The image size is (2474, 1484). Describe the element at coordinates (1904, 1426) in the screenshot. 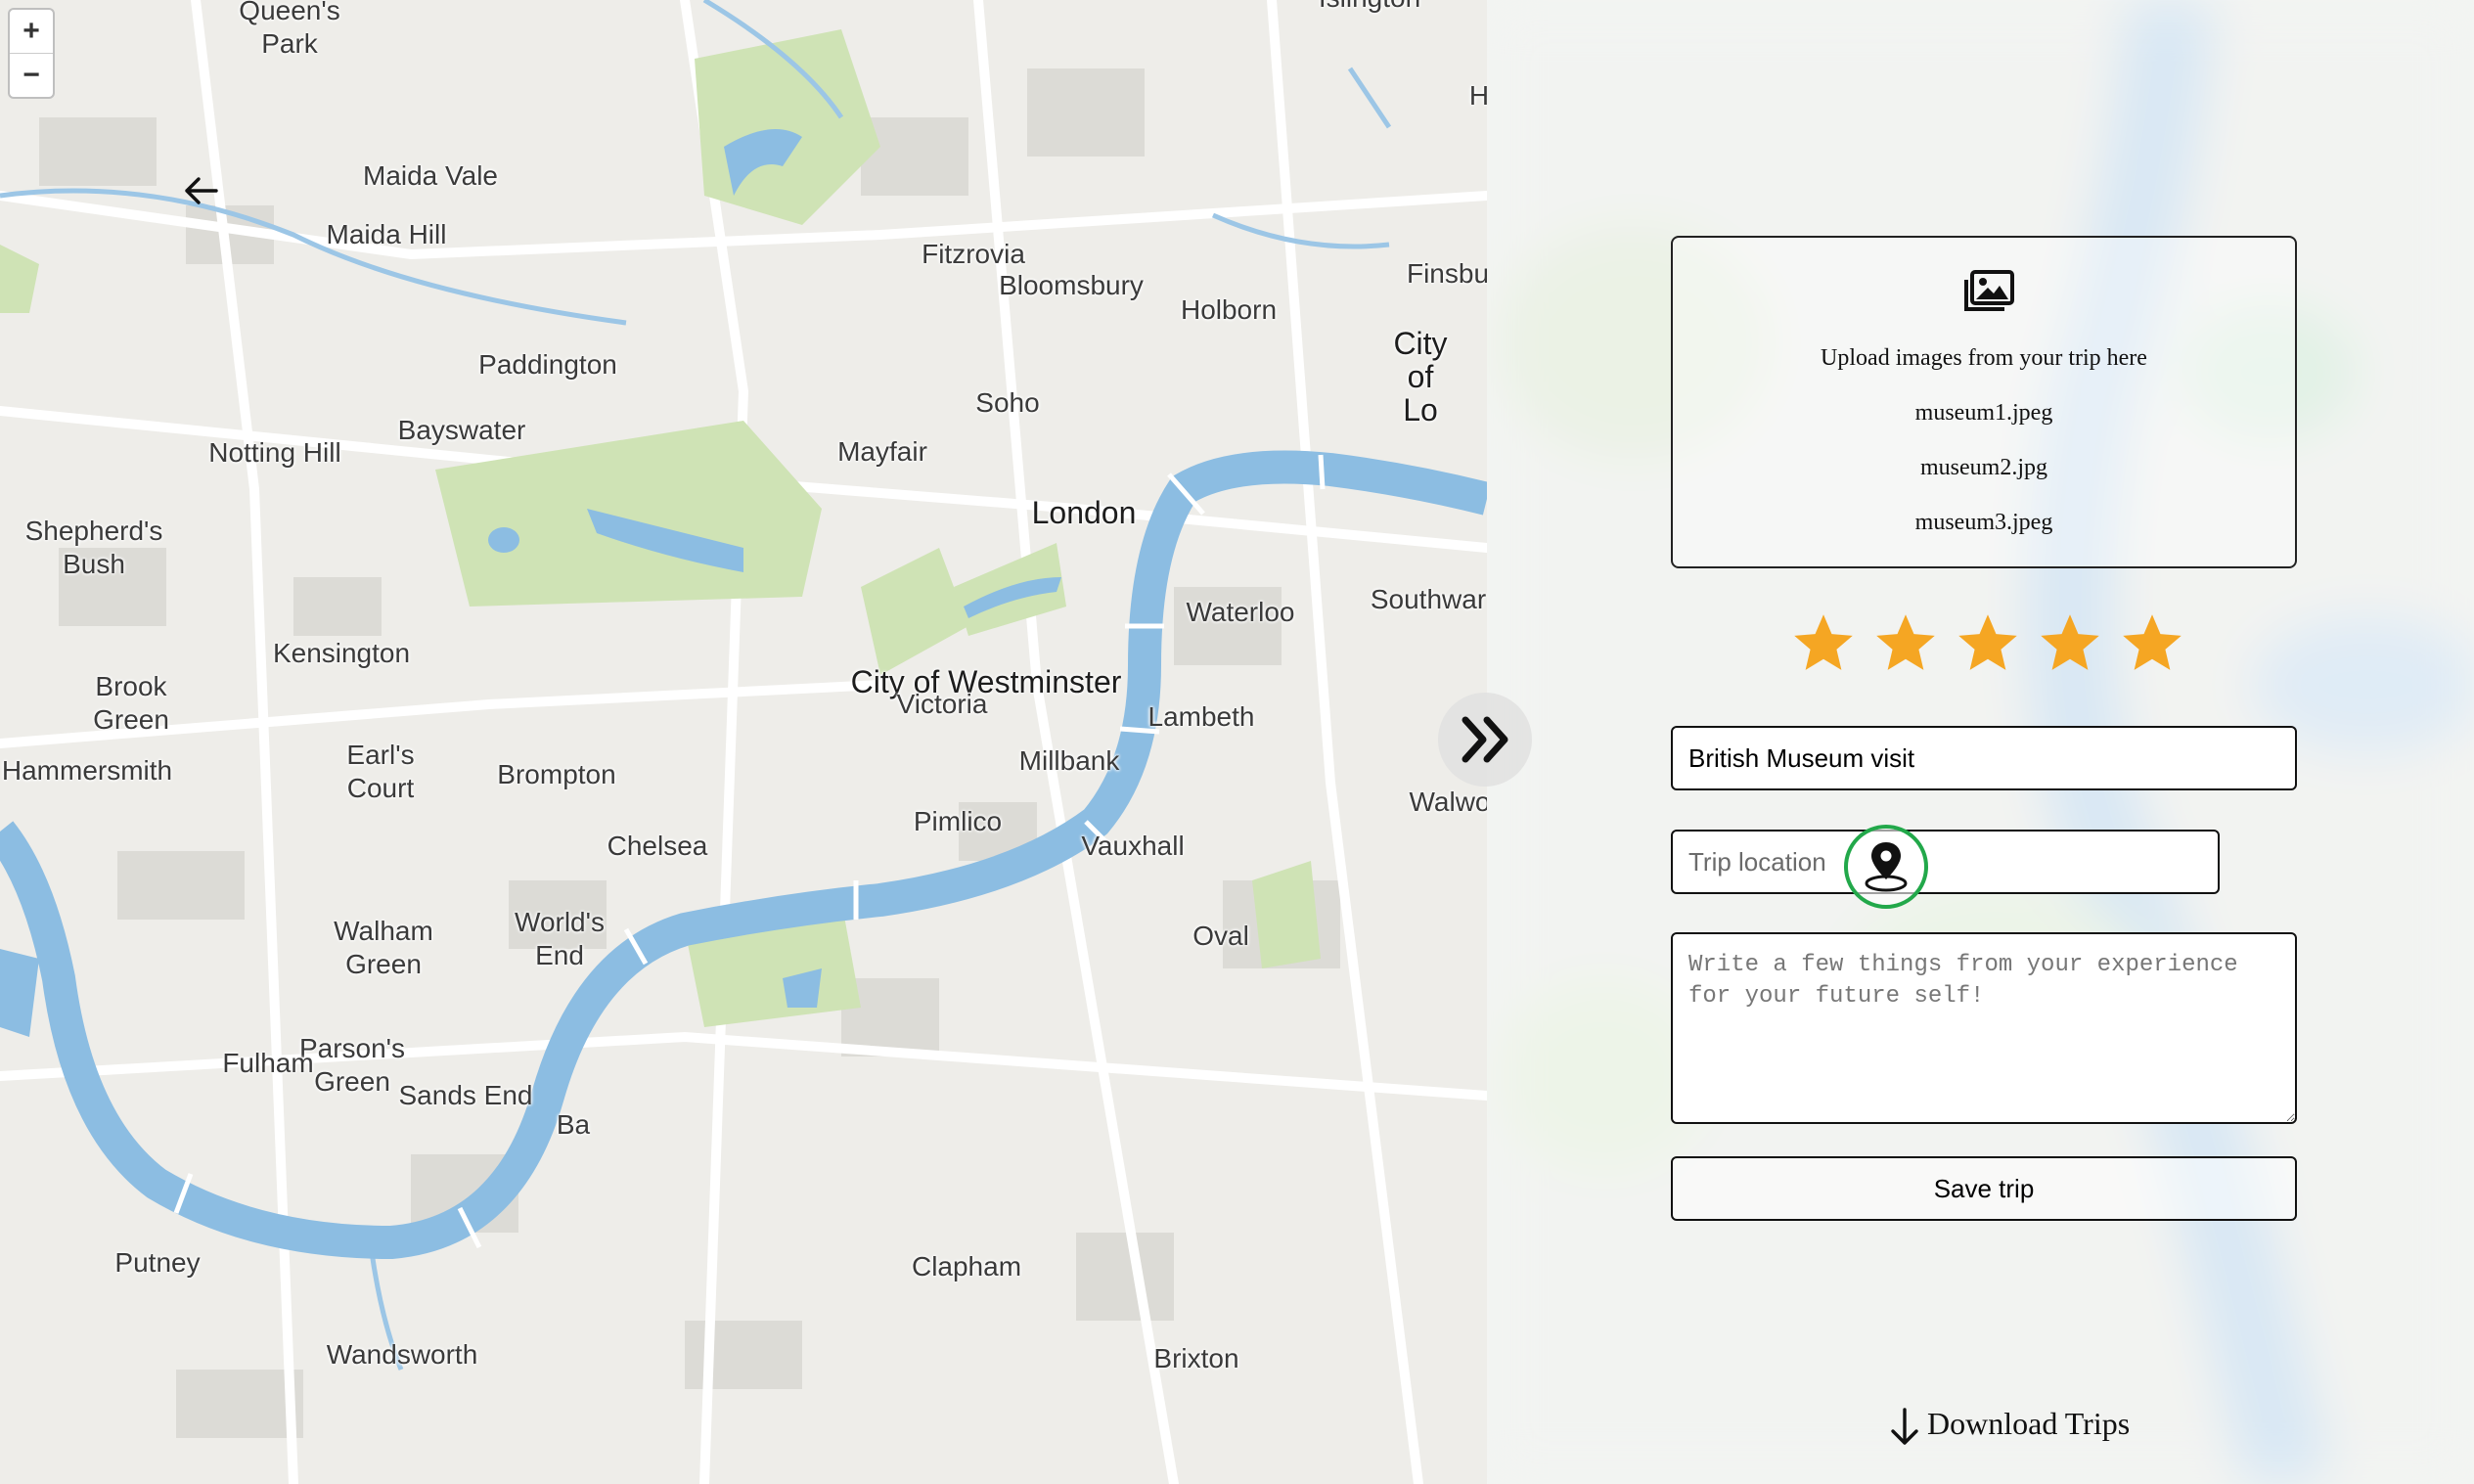

I see `arrow-down-icon` at that location.